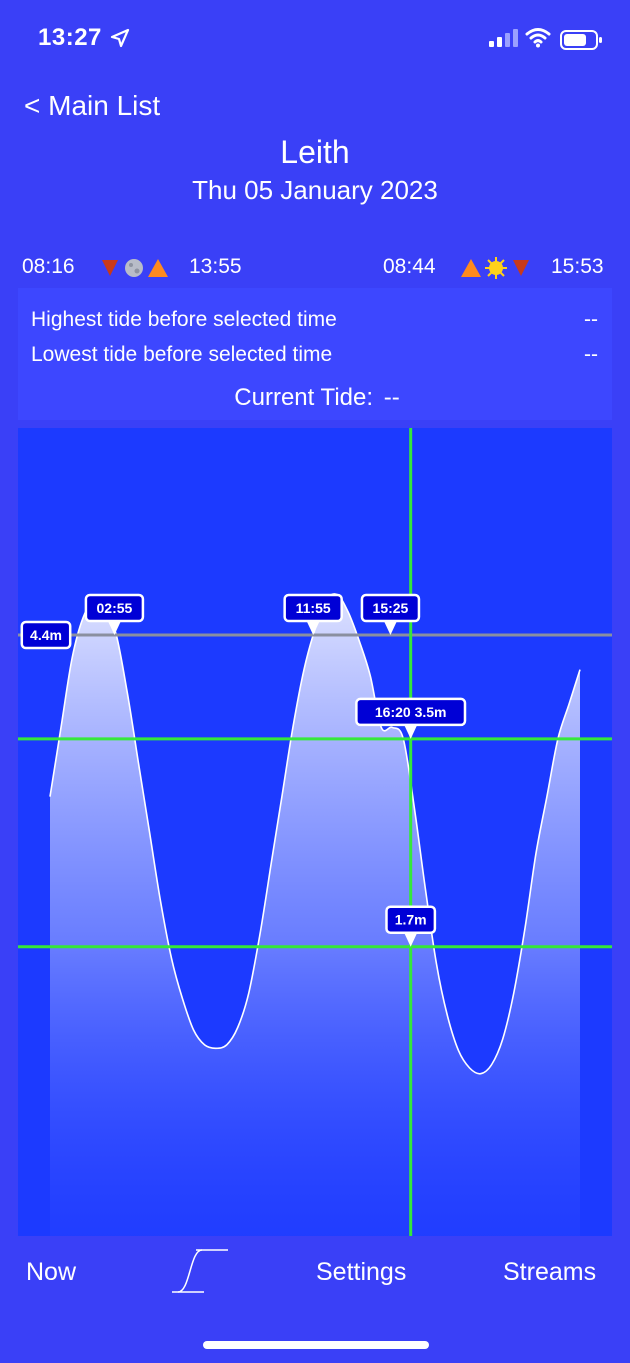 This screenshot has width=630, height=1363. I want to click on reference-level-label: 4.4m, so click(46, 635).